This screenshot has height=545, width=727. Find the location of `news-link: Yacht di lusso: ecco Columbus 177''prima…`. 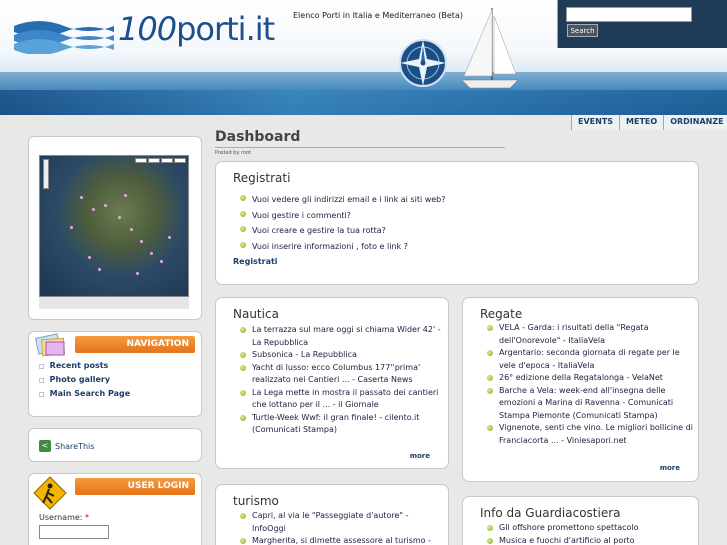

news-link: Yacht di lusso: ecco Columbus 177''prima… is located at coordinates (342, 374).